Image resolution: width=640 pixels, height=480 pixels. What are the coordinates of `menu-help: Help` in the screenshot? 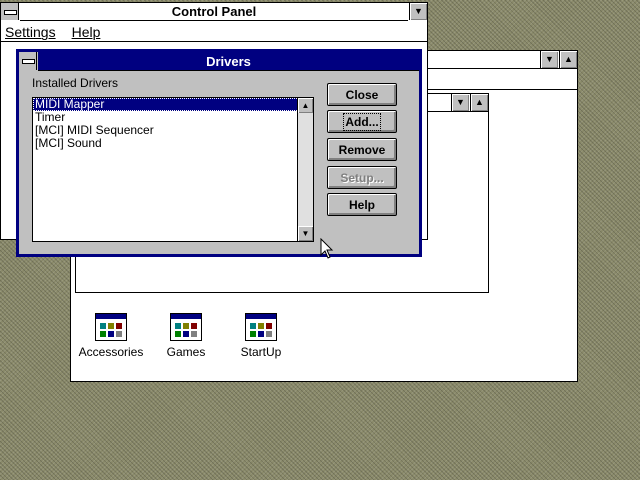 It's located at (86, 32).